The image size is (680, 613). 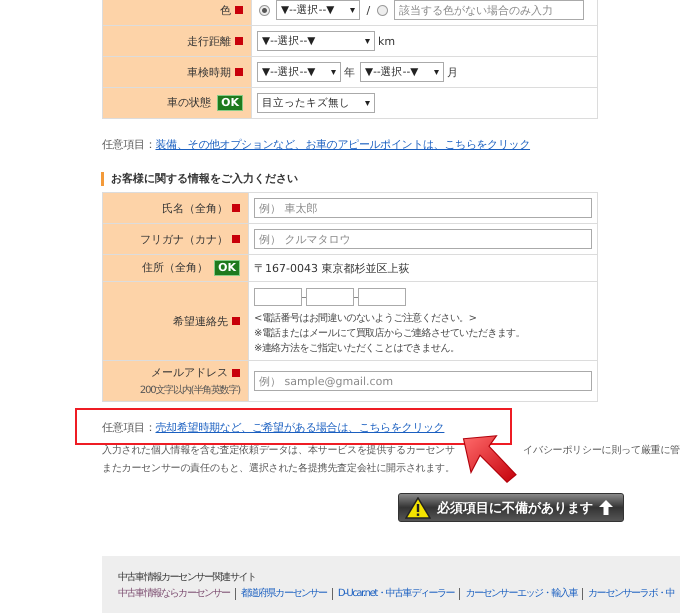 I want to click on unit-label: 月, so click(x=452, y=72).